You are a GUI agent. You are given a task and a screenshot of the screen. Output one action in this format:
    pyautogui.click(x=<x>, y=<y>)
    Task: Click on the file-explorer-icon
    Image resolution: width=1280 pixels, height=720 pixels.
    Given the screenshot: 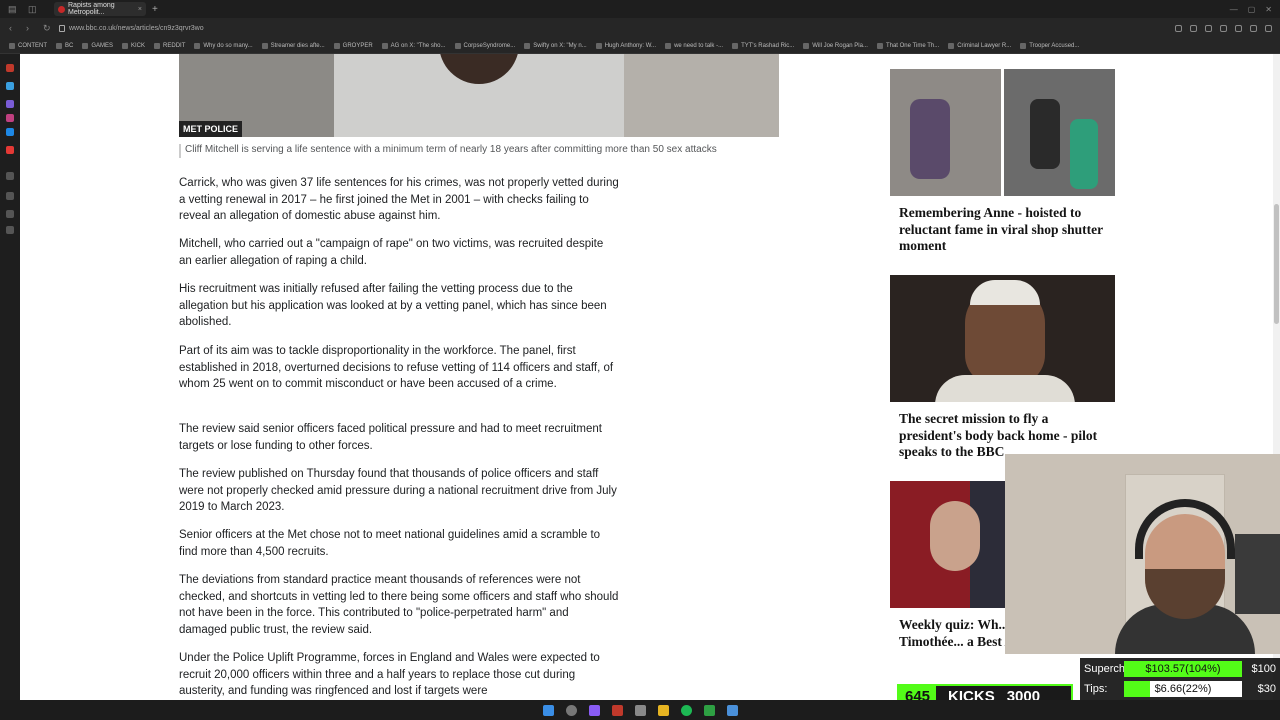 What is the action you would take?
    pyautogui.click(x=663, y=710)
    